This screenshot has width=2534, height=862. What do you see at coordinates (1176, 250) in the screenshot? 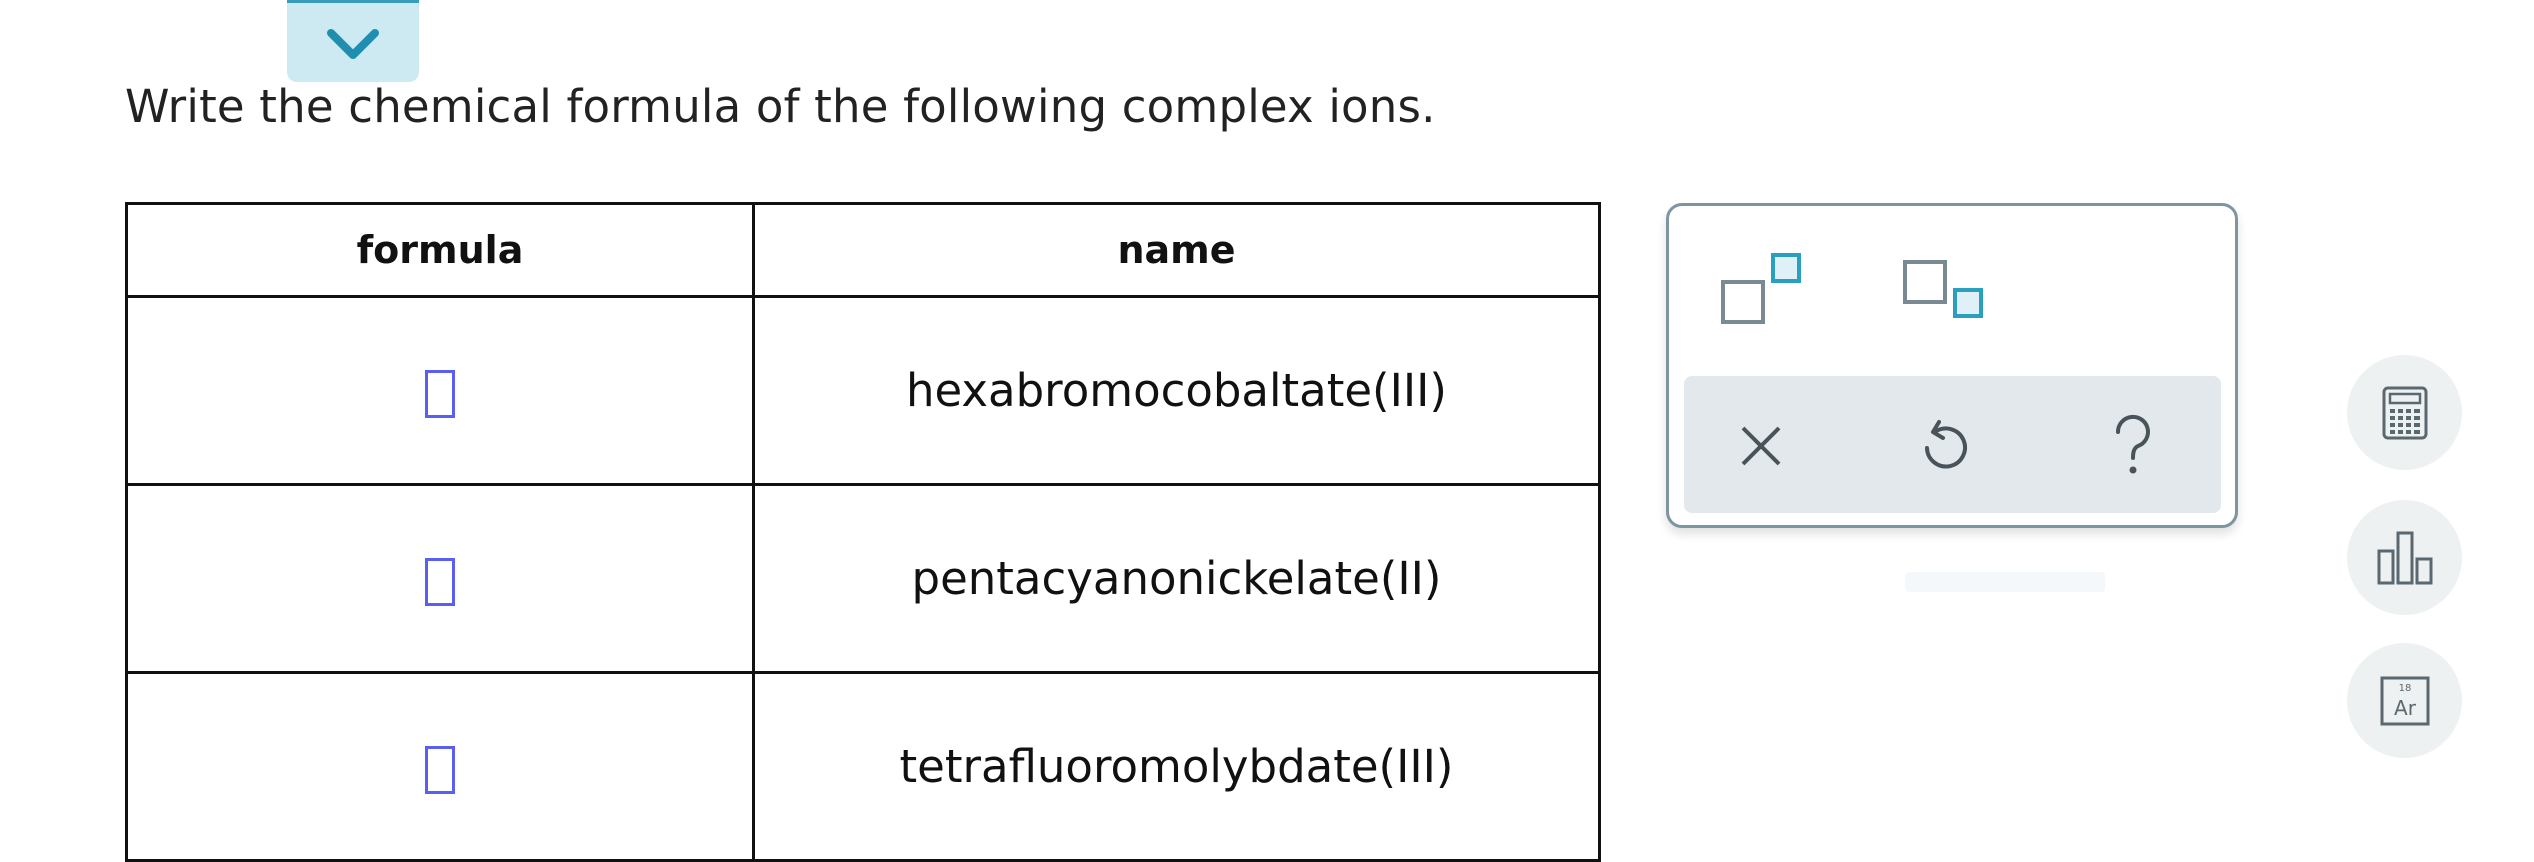
I see `column-header-name: name` at bounding box center [1176, 250].